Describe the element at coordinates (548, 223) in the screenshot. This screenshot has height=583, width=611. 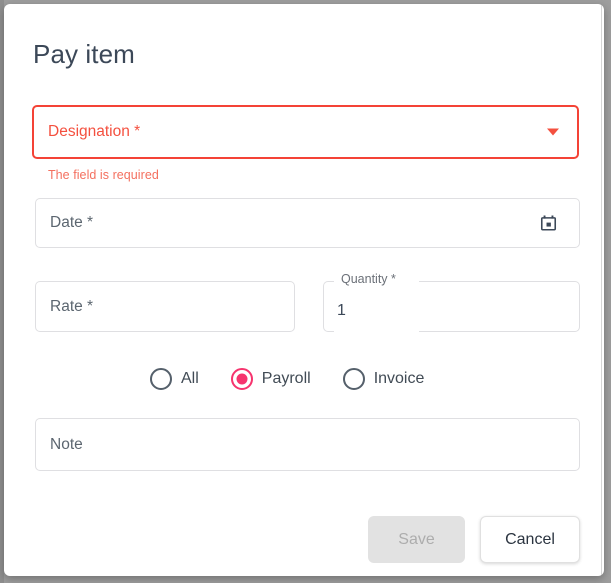
I see `calendar-icon` at that location.